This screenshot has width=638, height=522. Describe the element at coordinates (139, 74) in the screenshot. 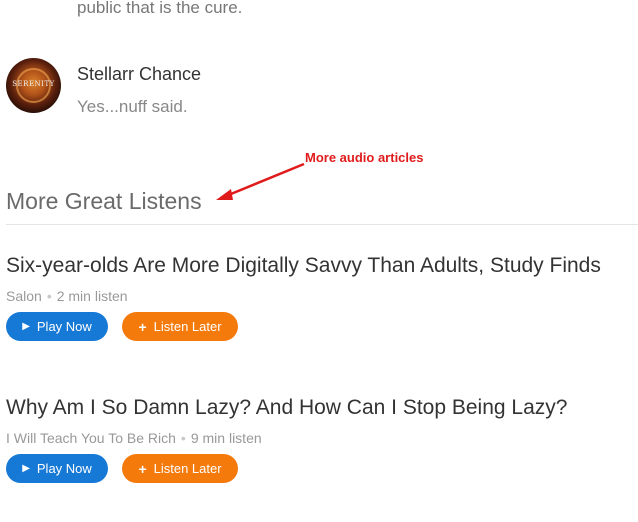

I see `comment-author: Stellarr Chance` at that location.